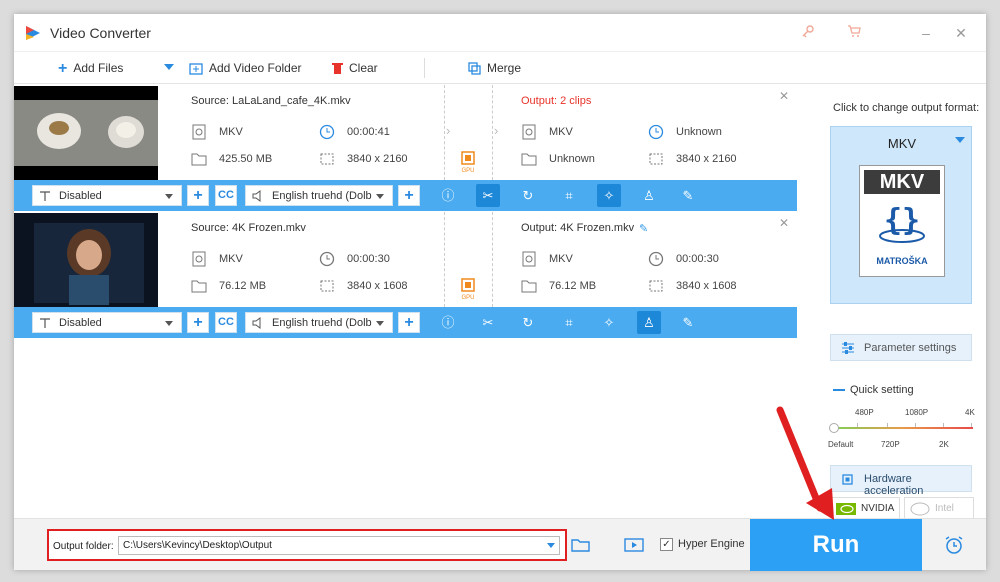 The height and width of the screenshot is (582, 1000). What do you see at coordinates (901, 347) in the screenshot?
I see `parameter-settings-button: Parameter settings` at bounding box center [901, 347].